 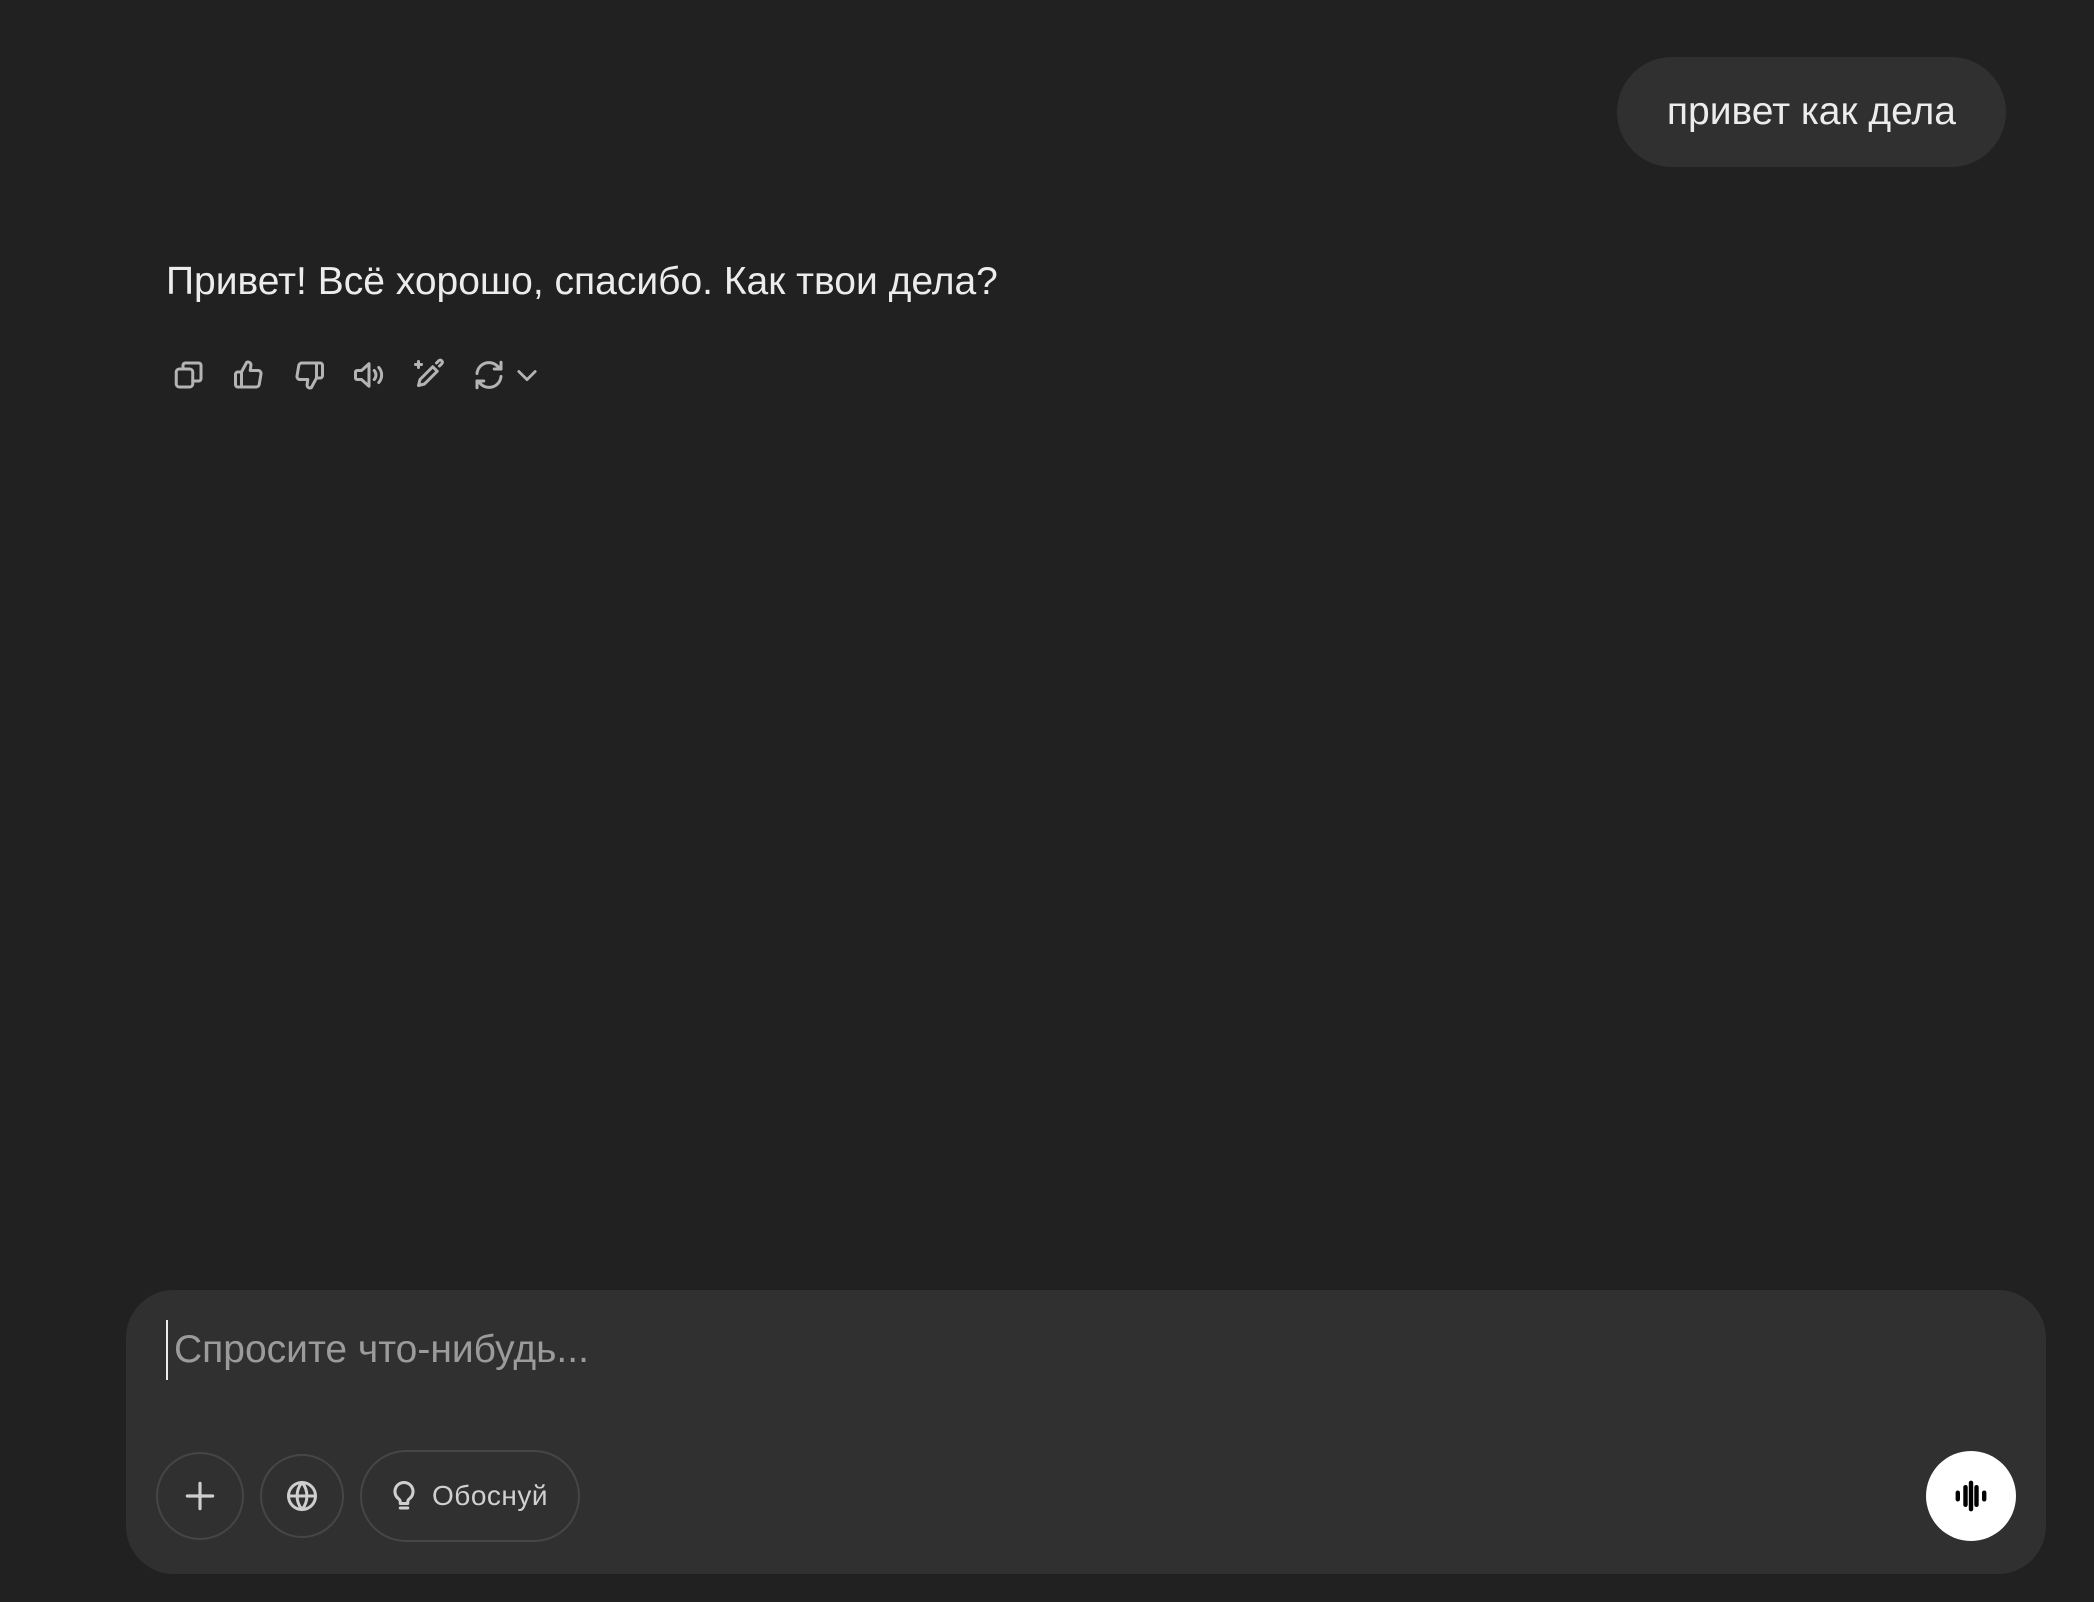 I want to click on globe-icon, so click(x=302, y=1496).